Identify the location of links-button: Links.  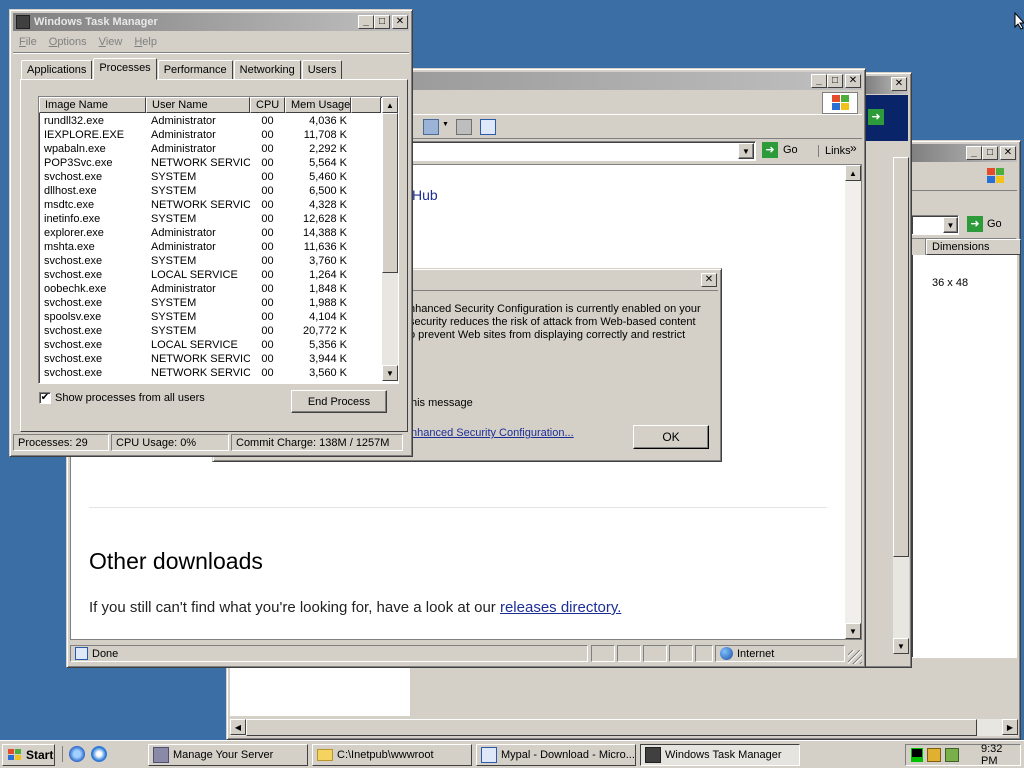
(834, 151).